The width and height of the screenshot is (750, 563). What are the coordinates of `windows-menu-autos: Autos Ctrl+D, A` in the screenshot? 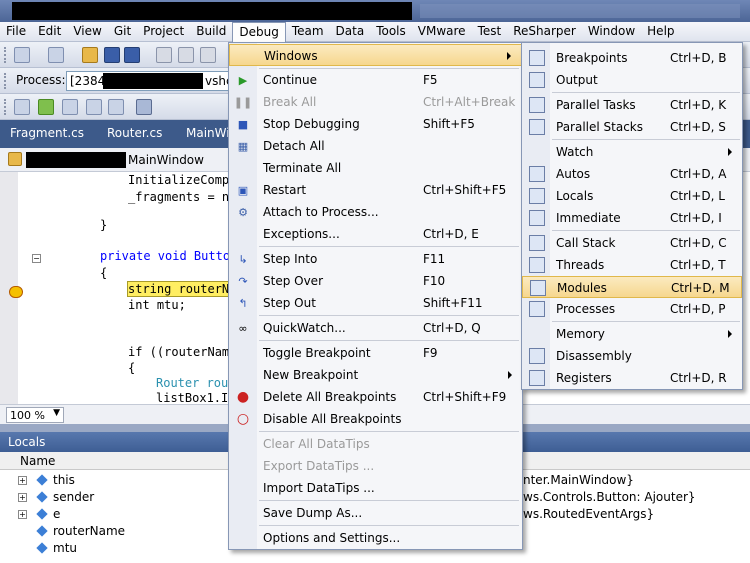 It's located at (632, 174).